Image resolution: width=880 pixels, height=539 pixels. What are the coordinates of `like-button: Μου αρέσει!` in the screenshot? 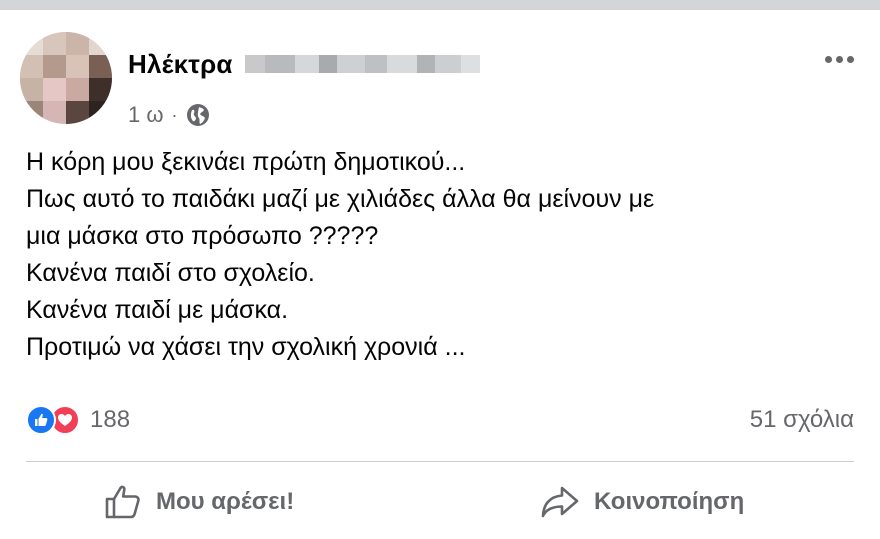 It's located at (199, 502).